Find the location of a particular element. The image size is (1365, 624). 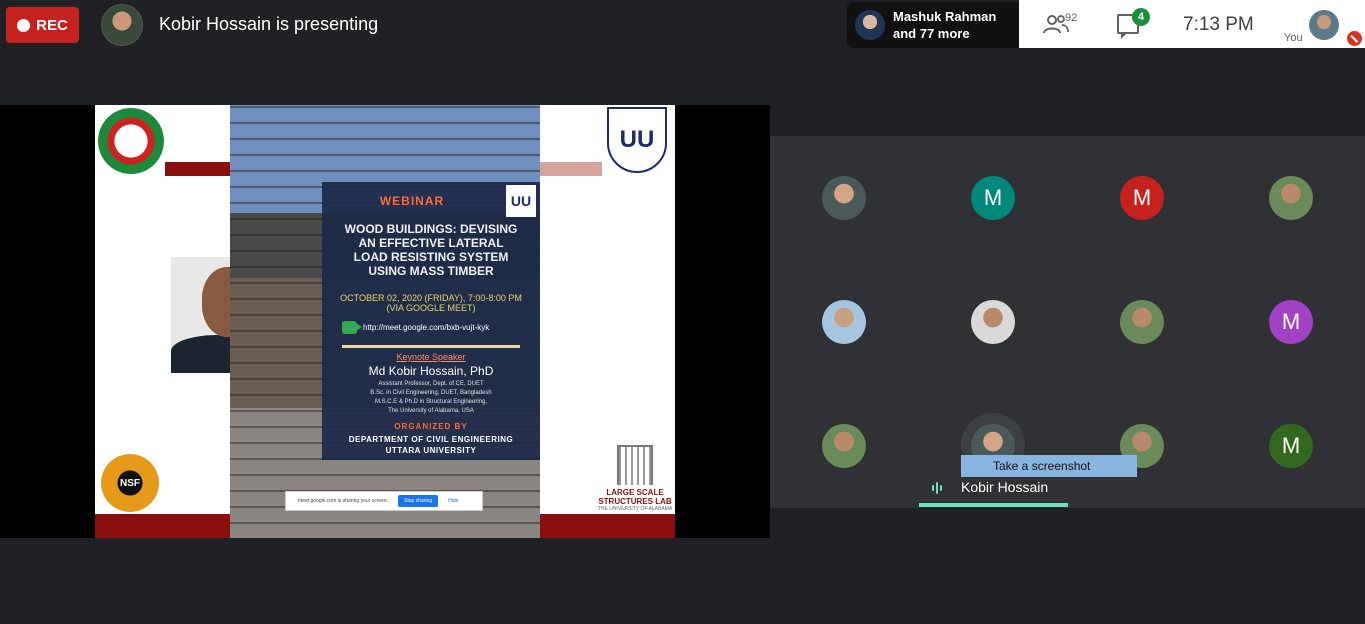

title-line: USING MASS TIMBER is located at coordinates (431, 271).